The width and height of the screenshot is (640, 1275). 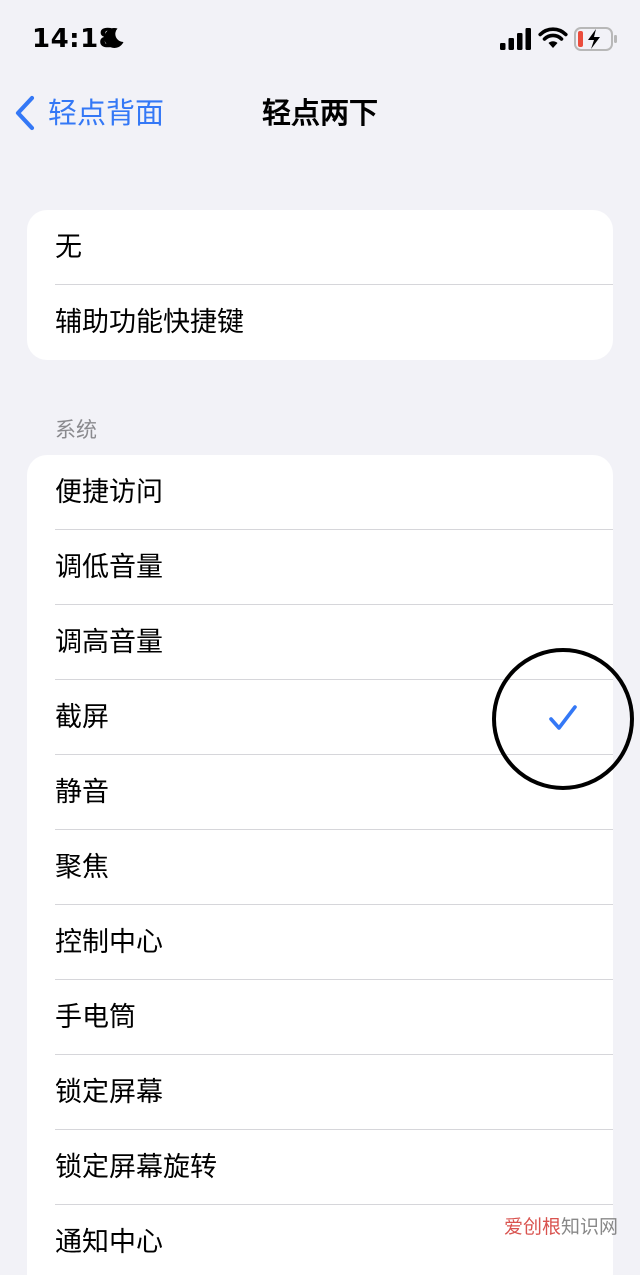 What do you see at coordinates (76, 430) in the screenshot?
I see `section-header-system: 系统` at bounding box center [76, 430].